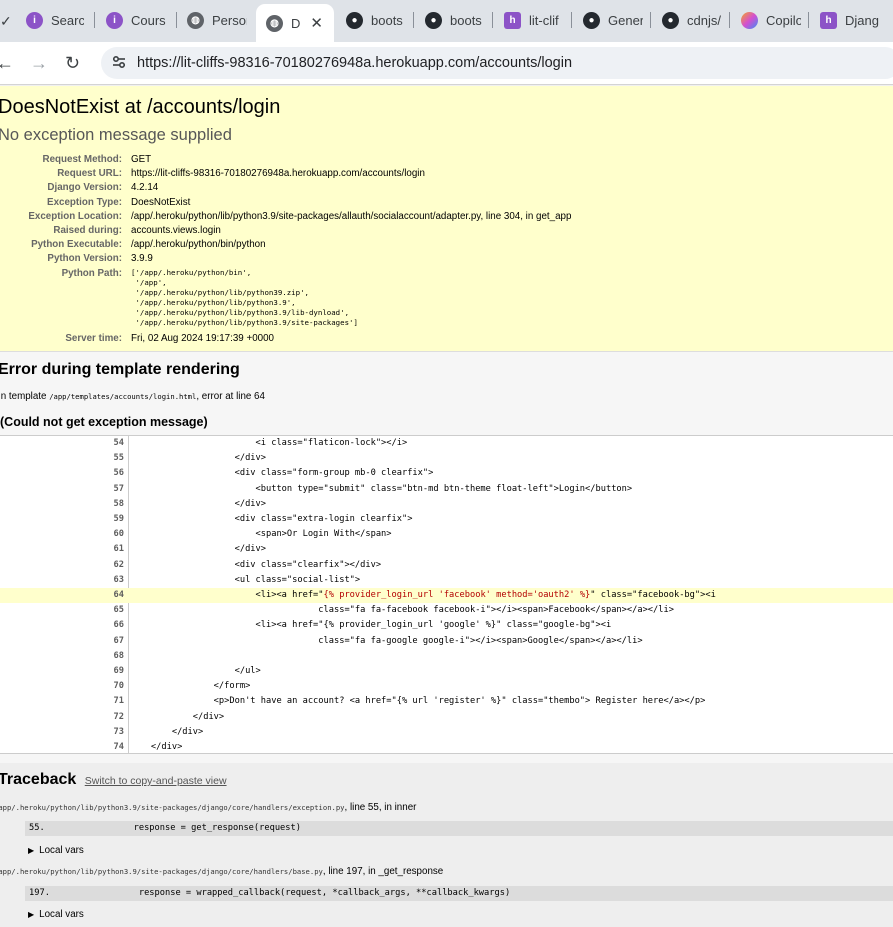  Describe the element at coordinates (118, 534) in the screenshot. I see `line-number: 60` at that location.